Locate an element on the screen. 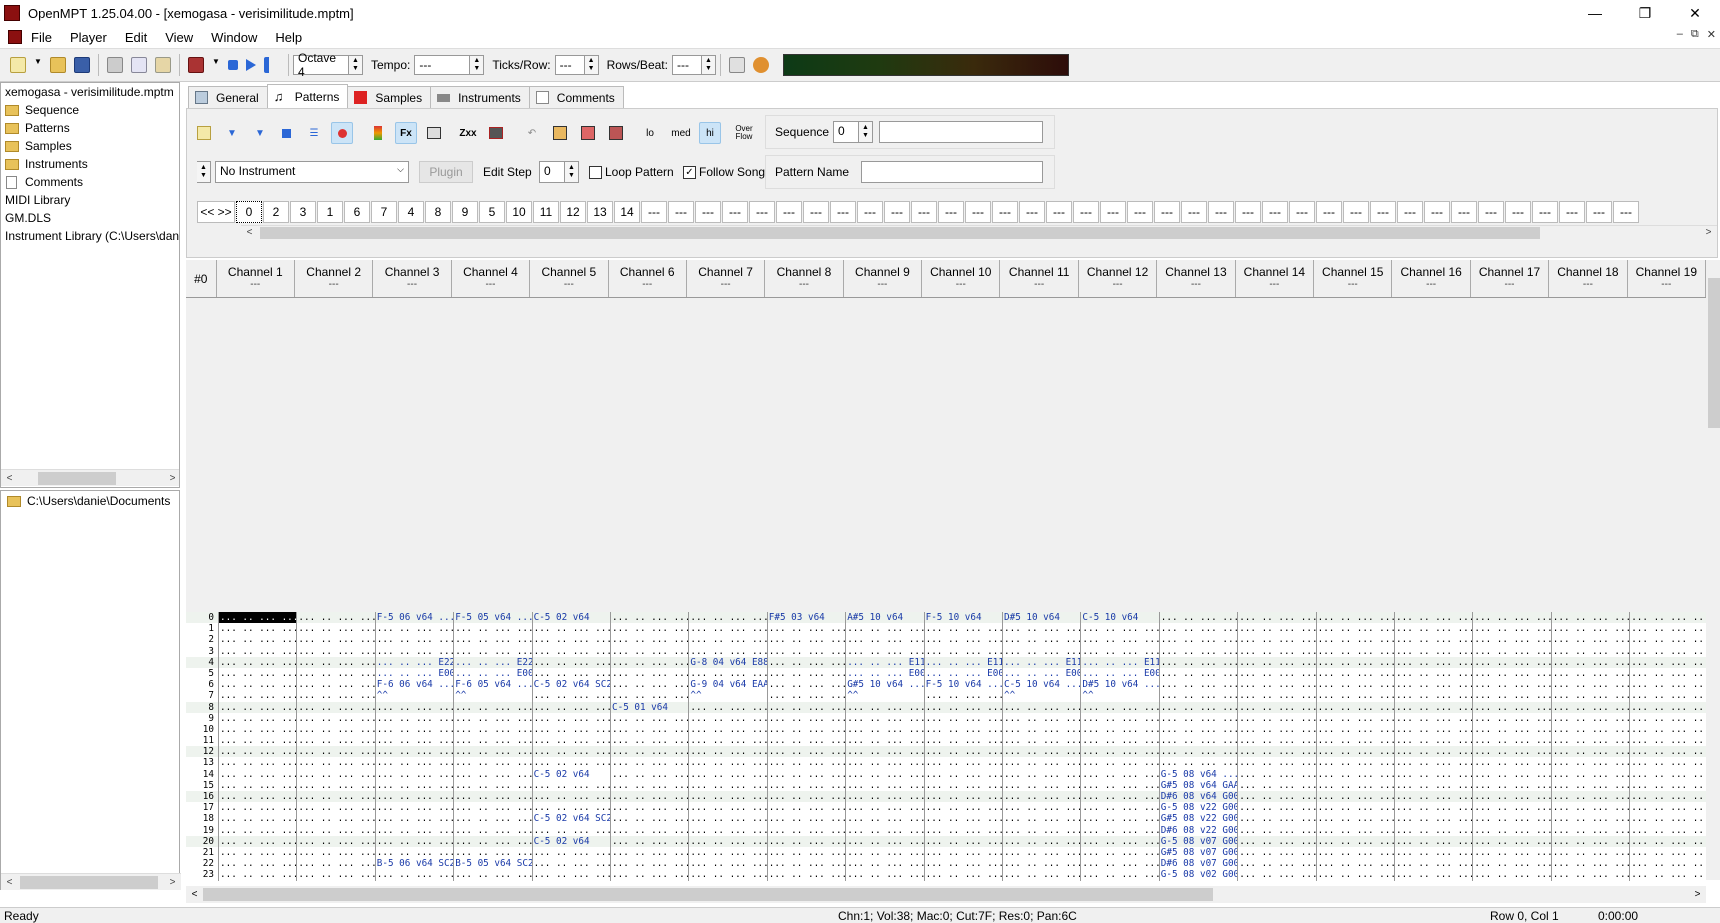 Image resolution: width=1720 pixels, height=923 pixels. pattern-name-field is located at coordinates (952, 172).